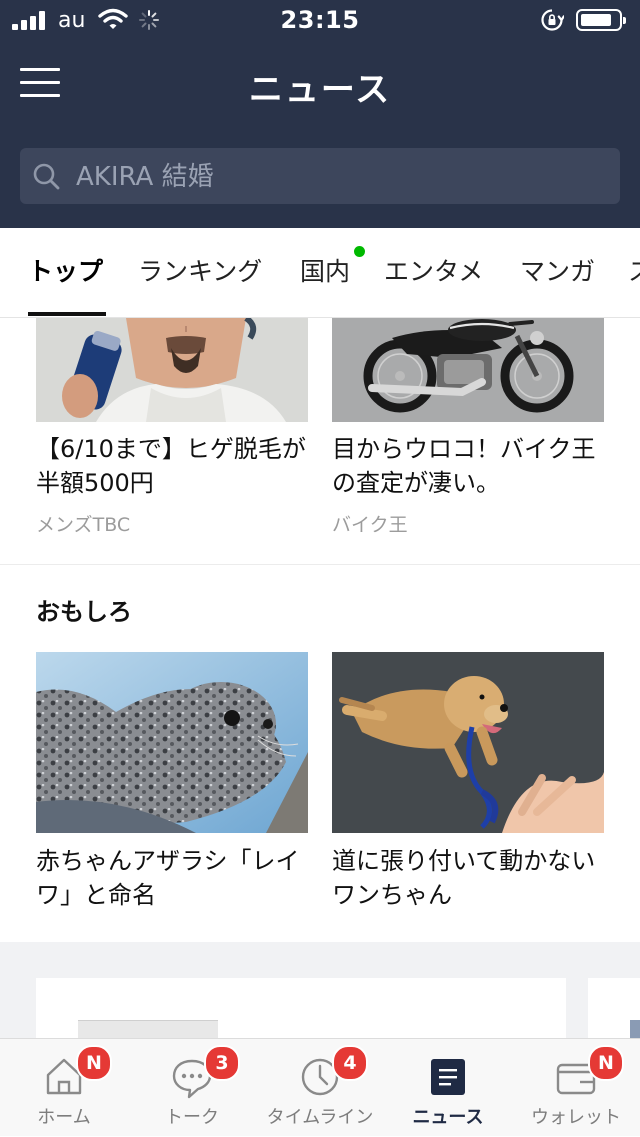  I want to click on news-headline: 赤ちゃんアザラシ「レイワ」と命名, so click(168, 878).